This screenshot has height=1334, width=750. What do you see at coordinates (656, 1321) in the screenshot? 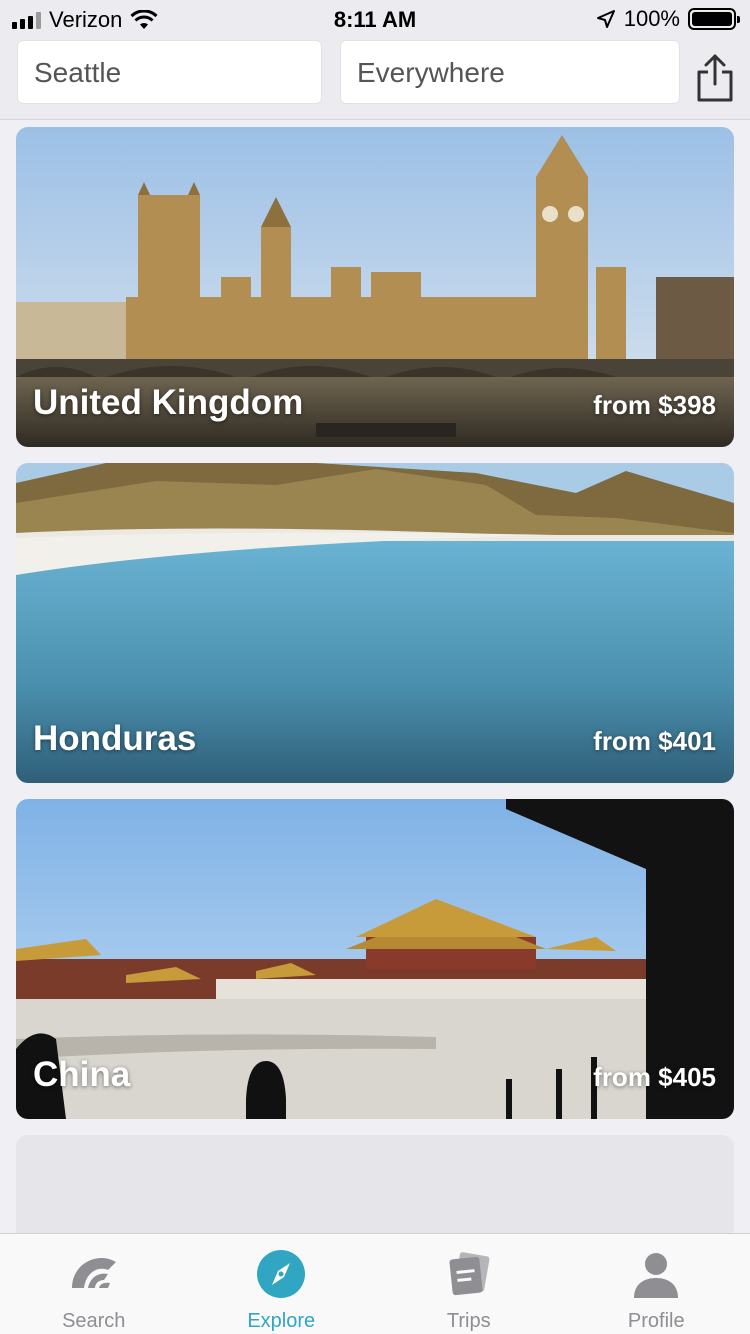
I see `tab-label: Profile` at bounding box center [656, 1321].